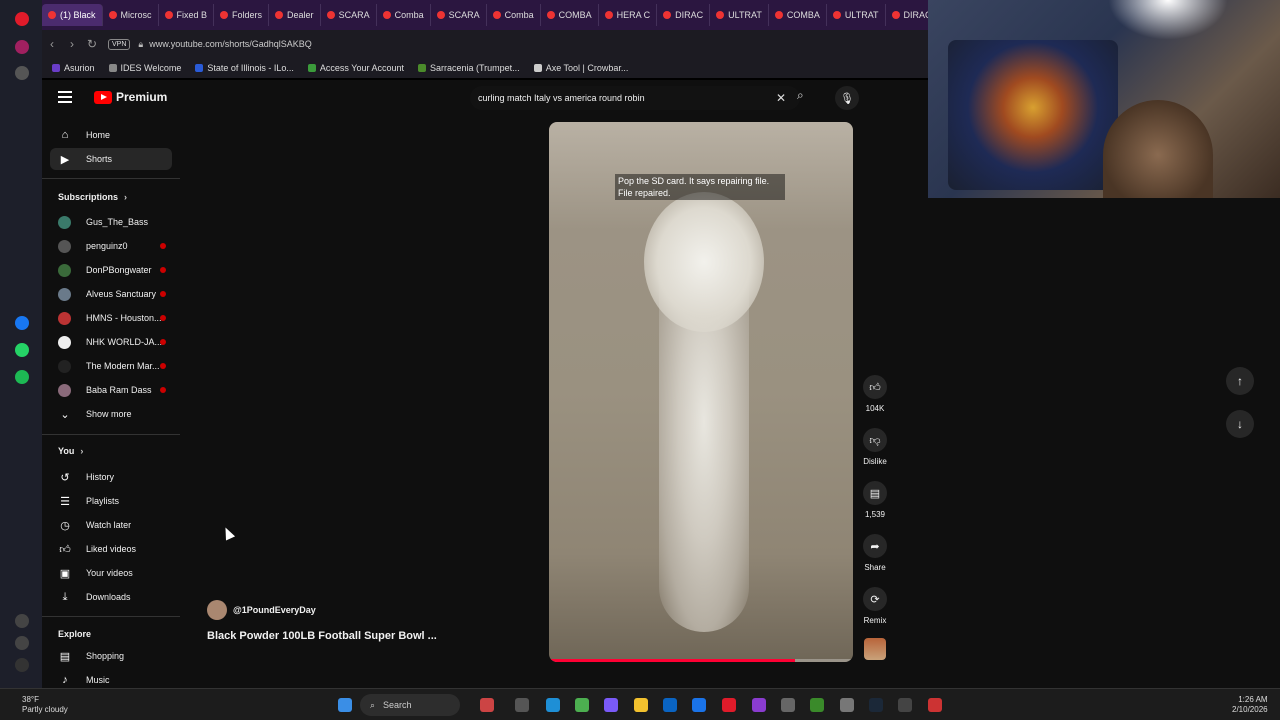 The image size is (1280, 720). Describe the element at coordinates (111, 573) in the screenshot. I see `sidebar-item: ▣ Your videos` at that location.